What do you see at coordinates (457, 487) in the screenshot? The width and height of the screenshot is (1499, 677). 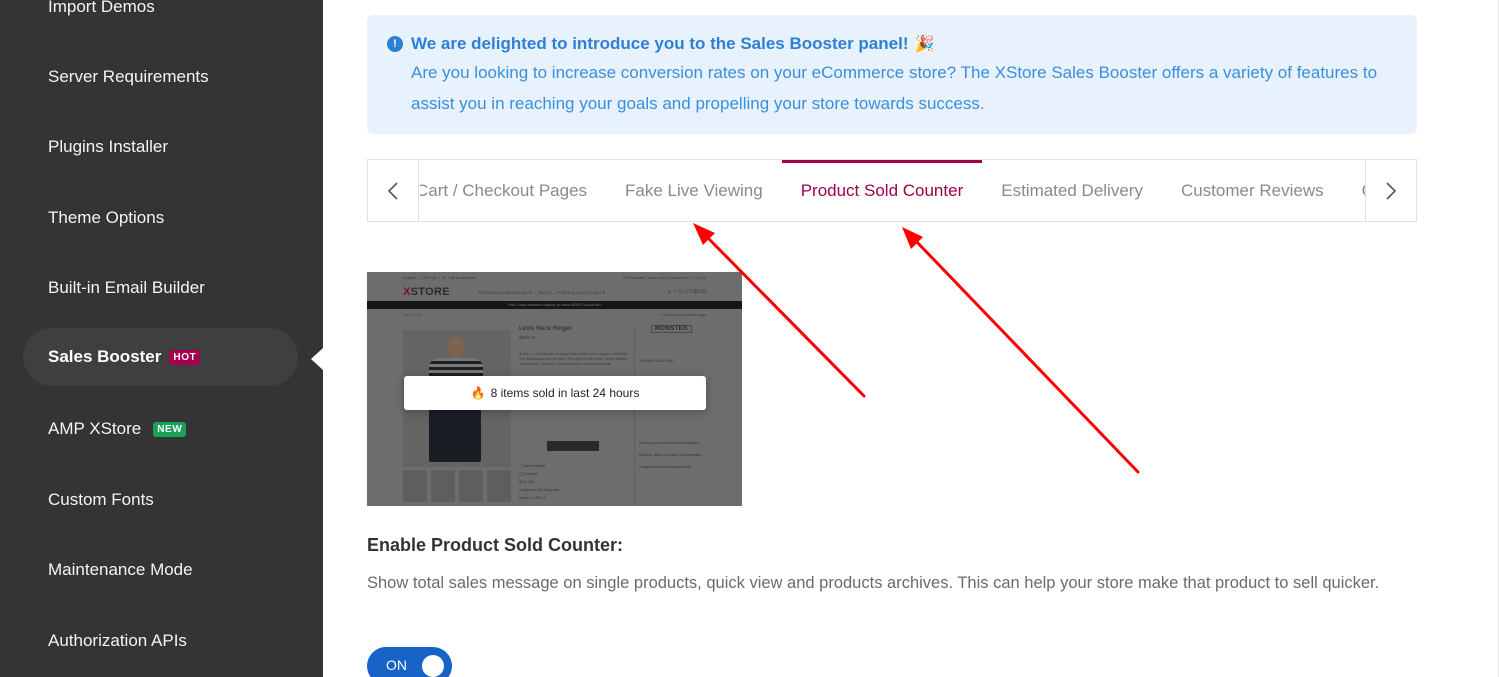 I see `preview-thumbnails` at bounding box center [457, 487].